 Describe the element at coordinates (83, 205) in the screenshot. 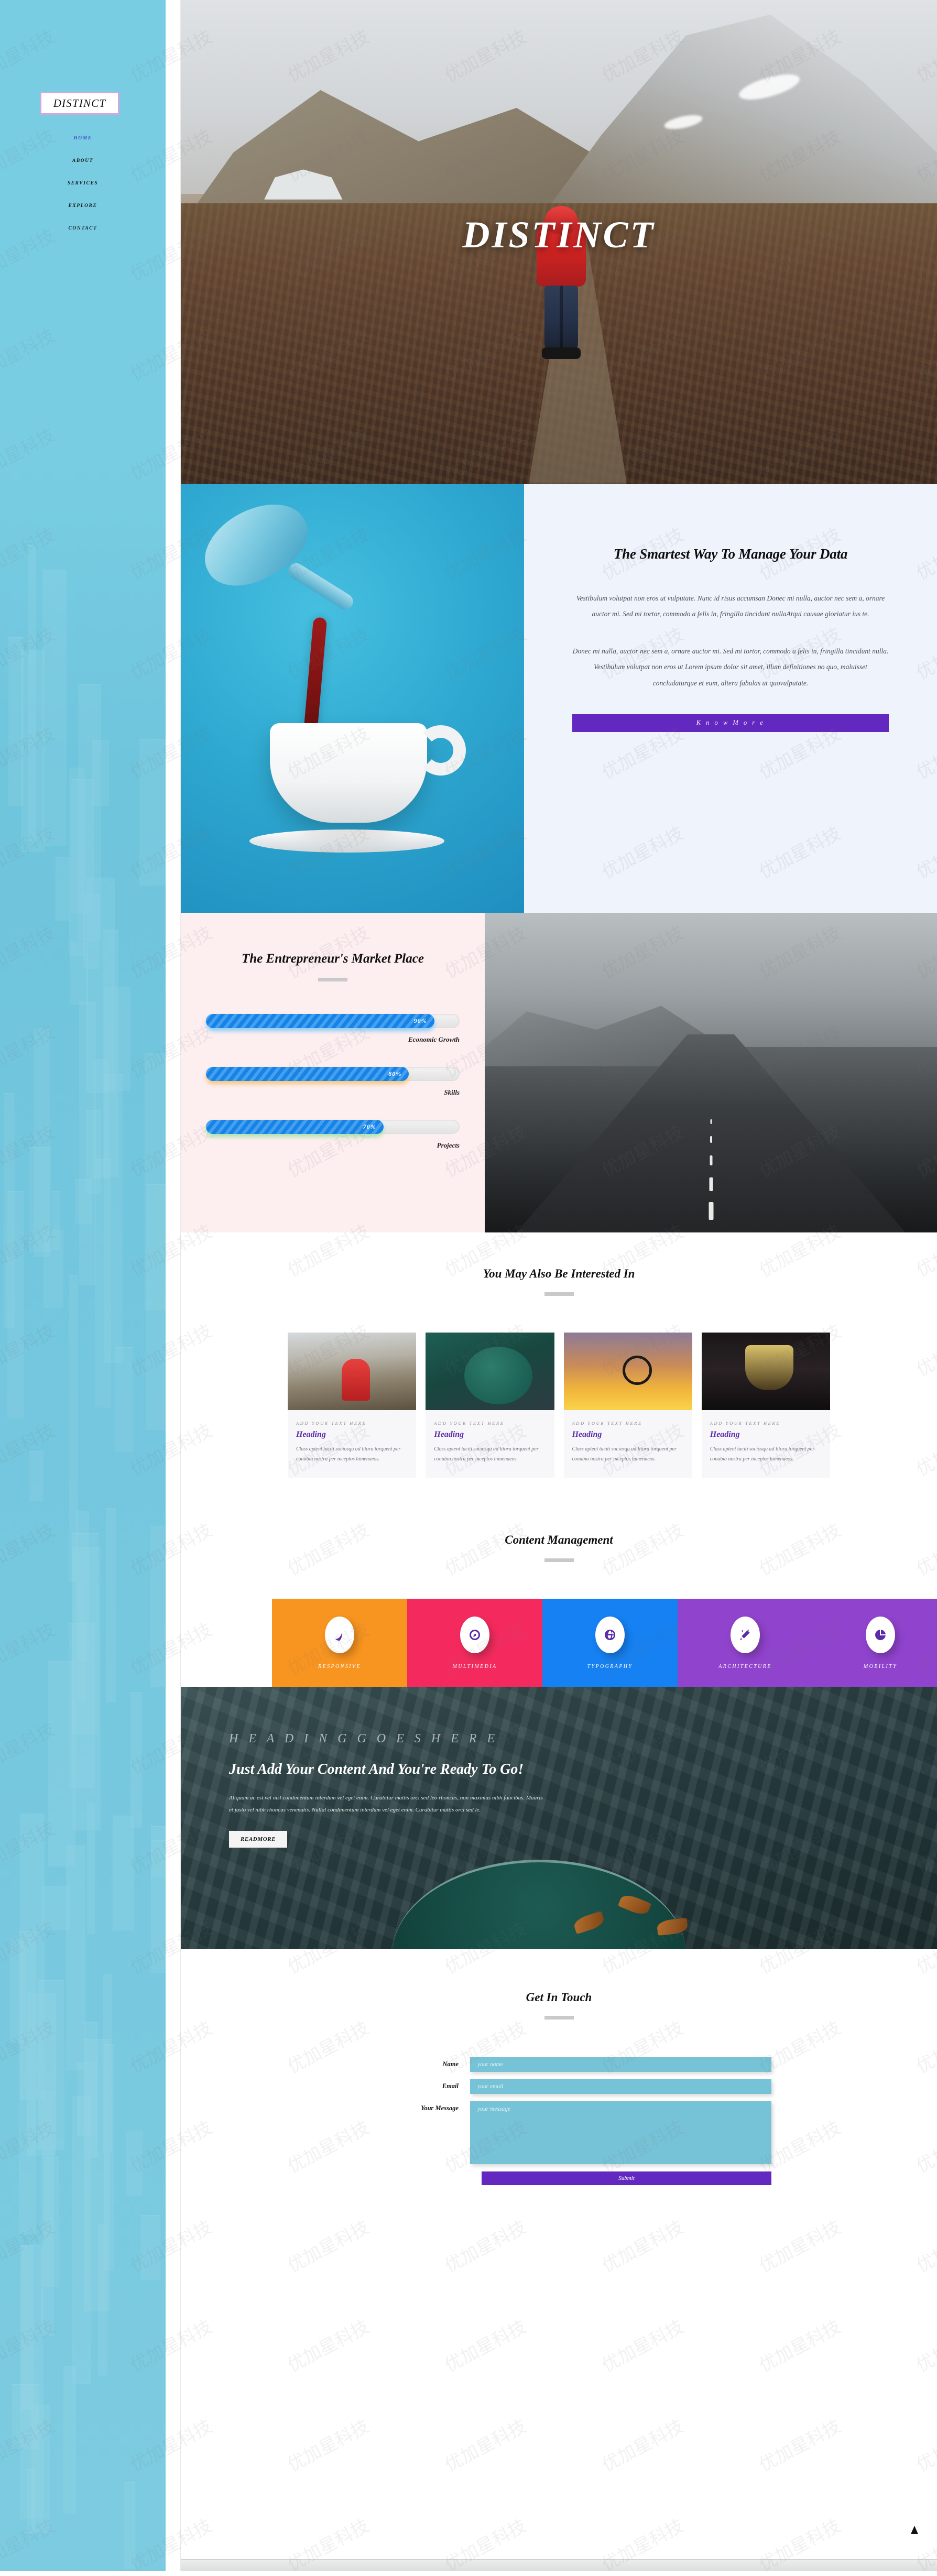

I see `sidebar-item-explore: EXPLORE` at that location.